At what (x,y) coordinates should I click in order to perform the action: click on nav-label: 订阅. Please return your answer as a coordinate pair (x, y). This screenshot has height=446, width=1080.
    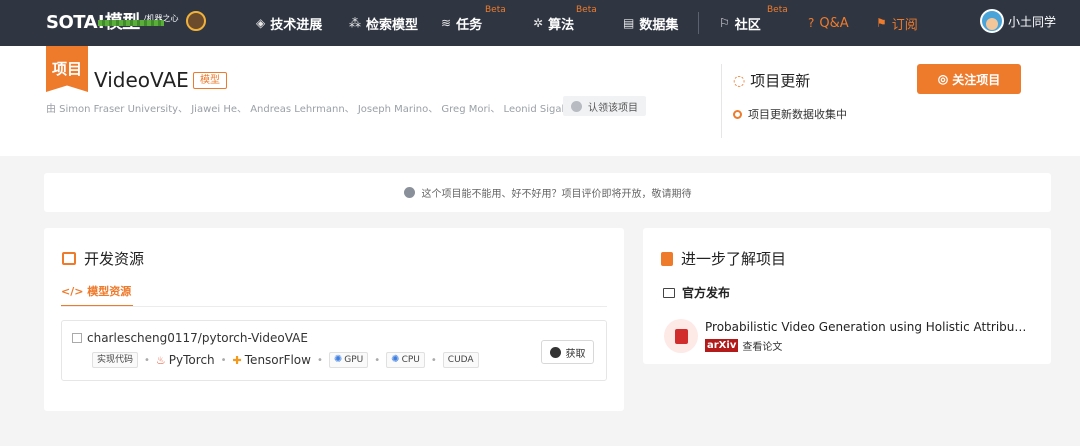
    Looking at the image, I should click on (904, 25).